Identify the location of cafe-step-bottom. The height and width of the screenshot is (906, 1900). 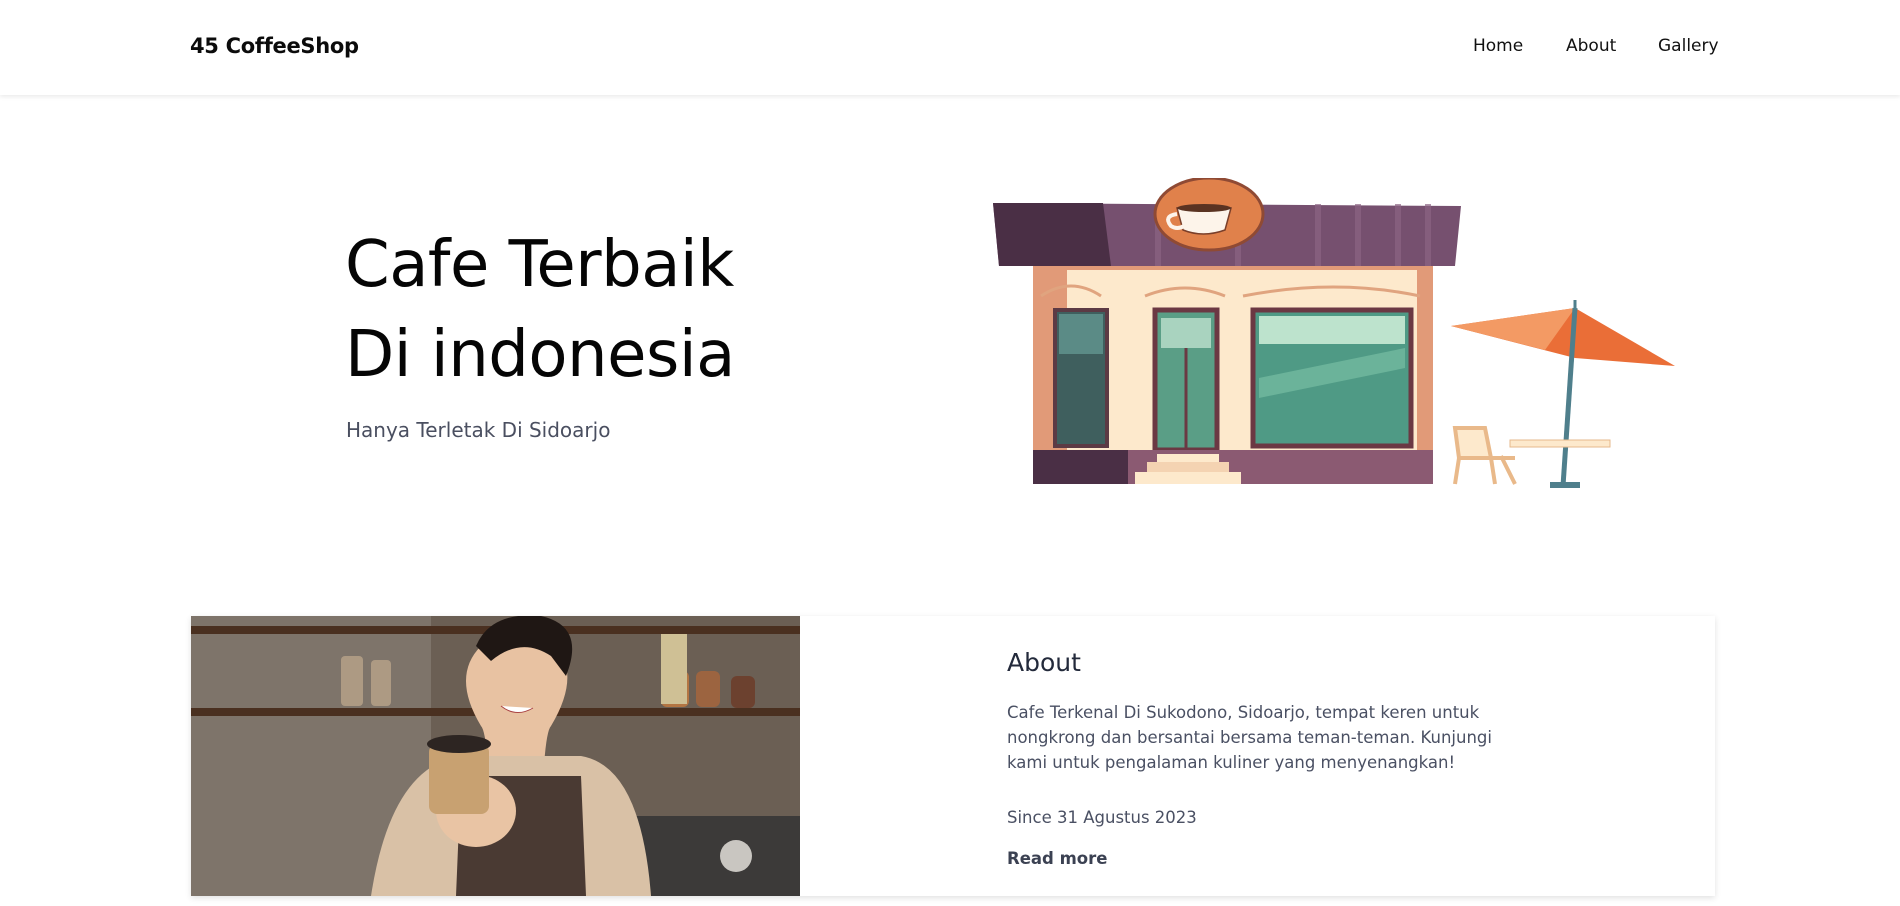
(1188, 478).